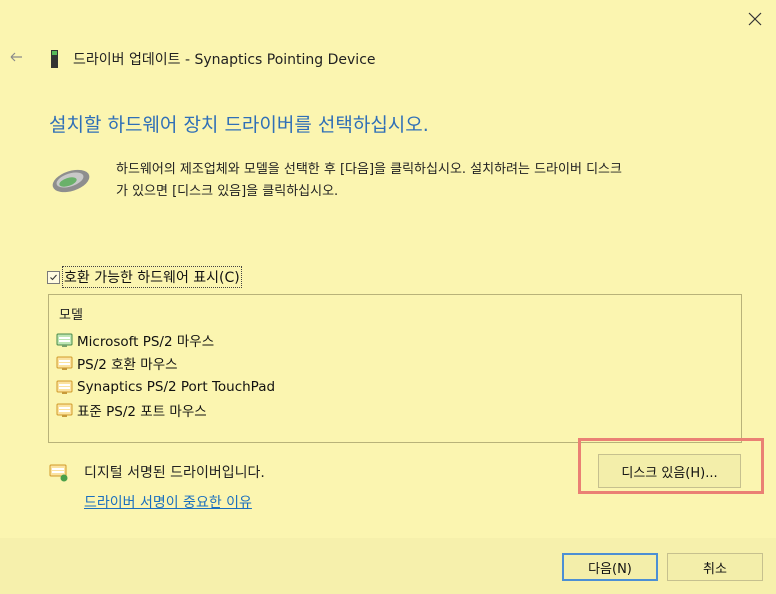 This screenshot has height=594, width=776. What do you see at coordinates (174, 473) in the screenshot?
I see `signed-driver-text: 디지털 서명된 드라이버입니다.` at bounding box center [174, 473].